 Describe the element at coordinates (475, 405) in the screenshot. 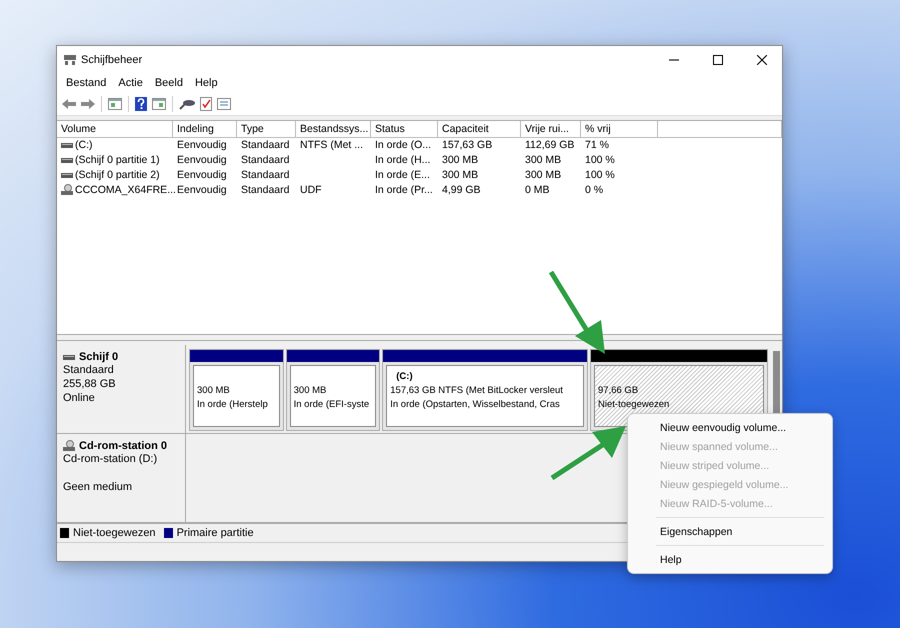

I see `partition-status: In orde (Opstarten, Wisselbestand, Cras` at that location.